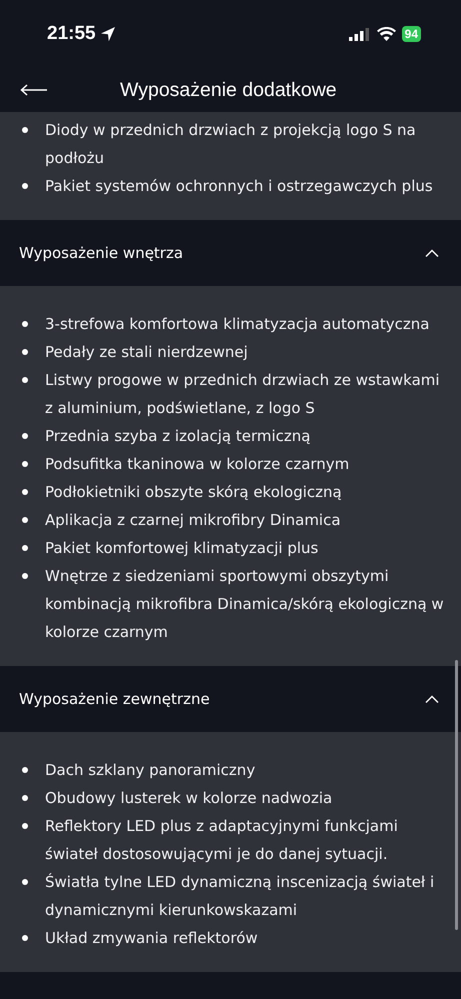  What do you see at coordinates (147, 352) in the screenshot?
I see `list-item-text: Pedały ze stali nierdzewnej` at bounding box center [147, 352].